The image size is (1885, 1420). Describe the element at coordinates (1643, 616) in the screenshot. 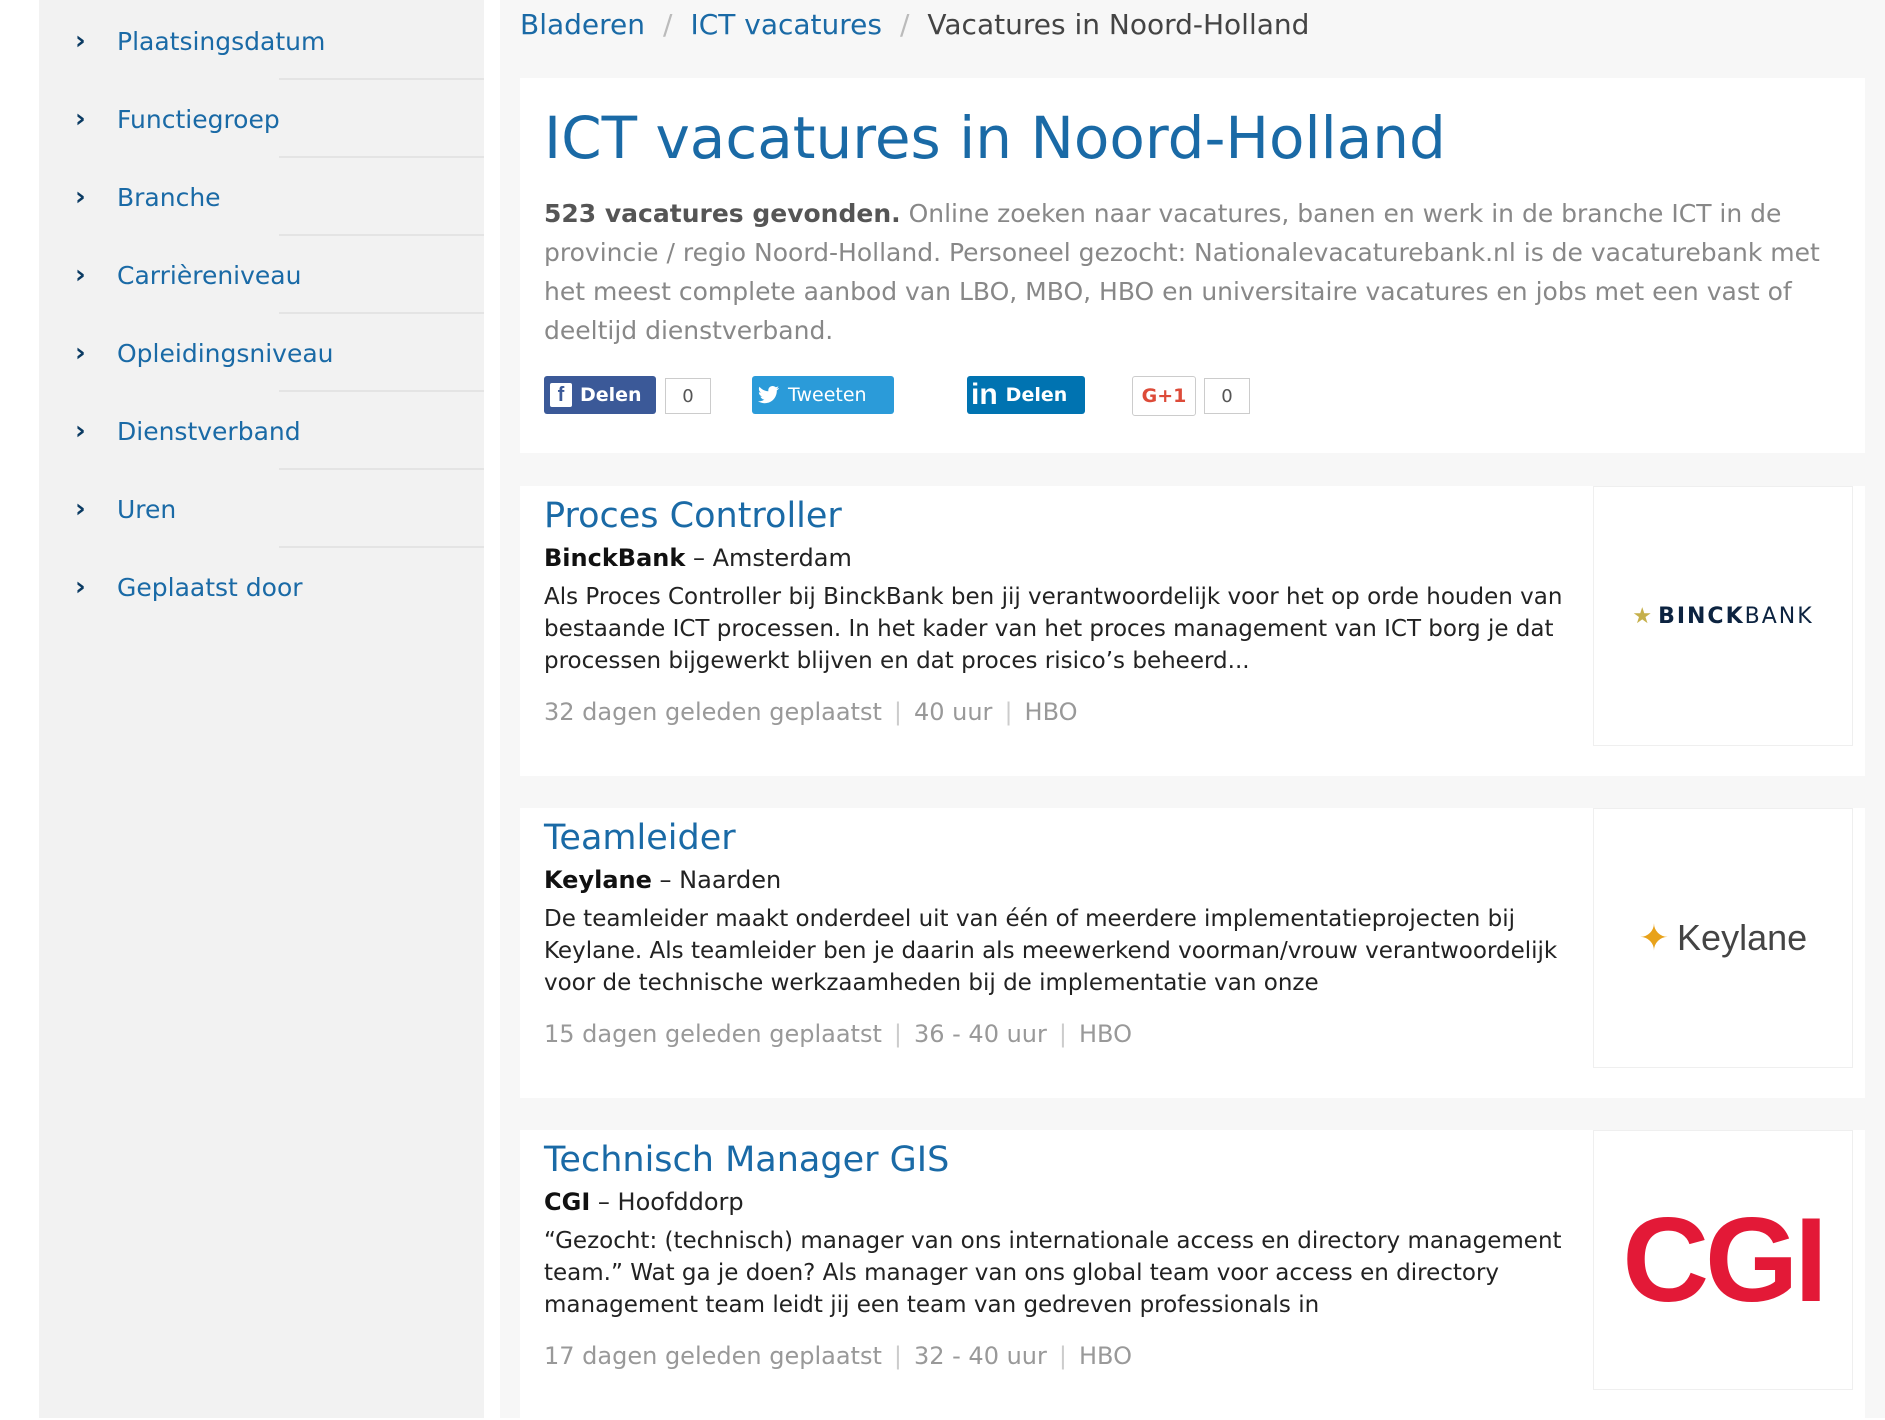

I see `star-icon: ★` at that location.